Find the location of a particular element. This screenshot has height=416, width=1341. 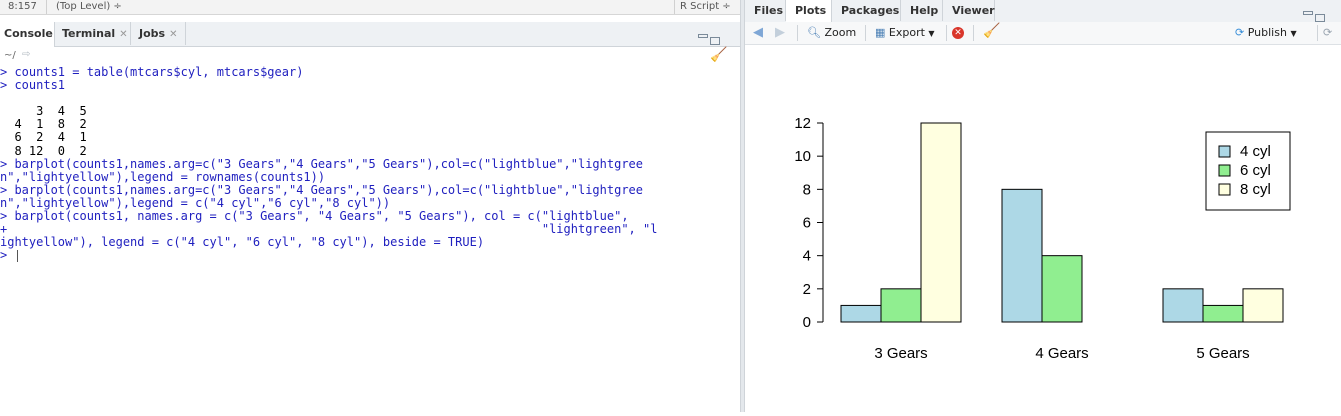

y-tick-label: 2 is located at coordinates (807, 289).